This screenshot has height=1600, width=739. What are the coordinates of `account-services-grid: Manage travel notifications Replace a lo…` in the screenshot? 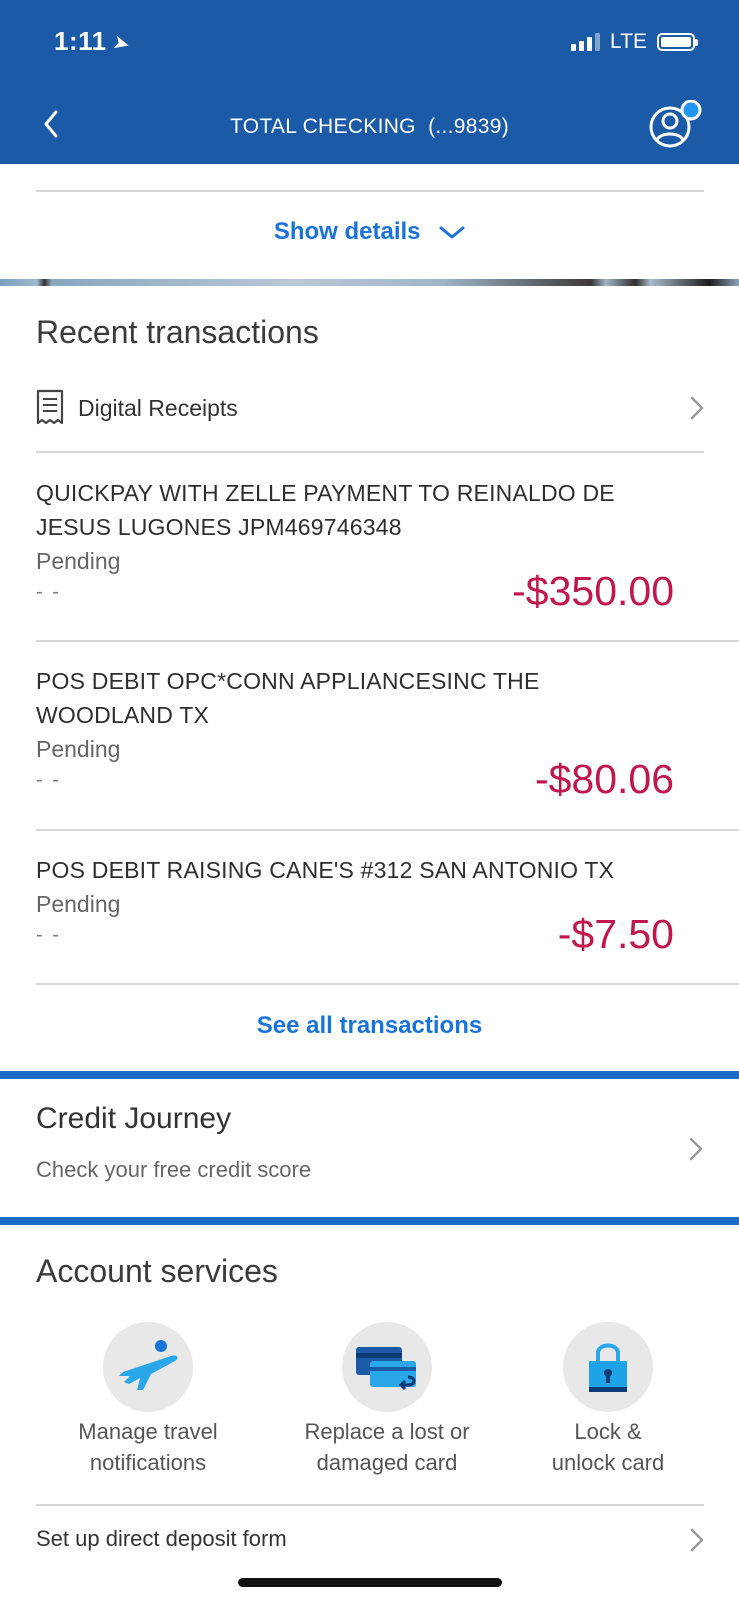 It's located at (370, 1402).